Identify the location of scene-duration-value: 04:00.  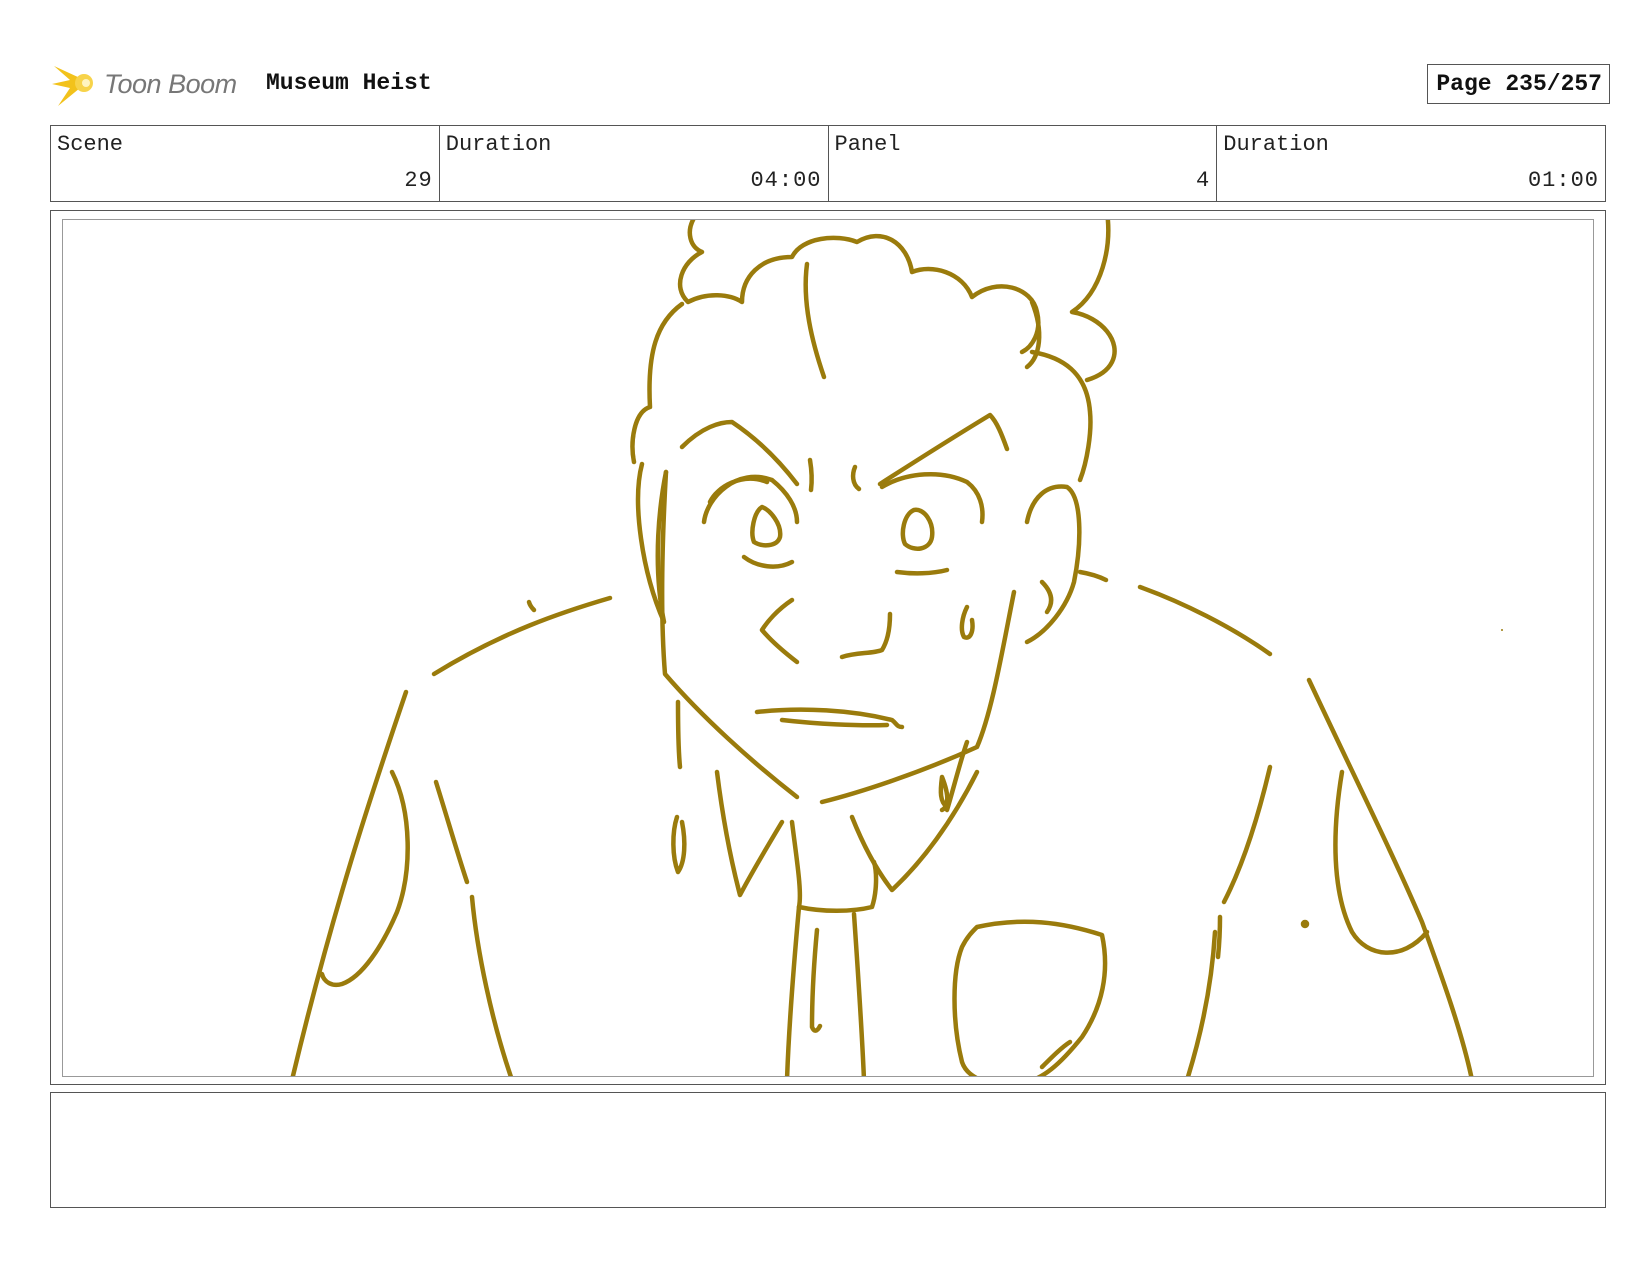
(786, 180).